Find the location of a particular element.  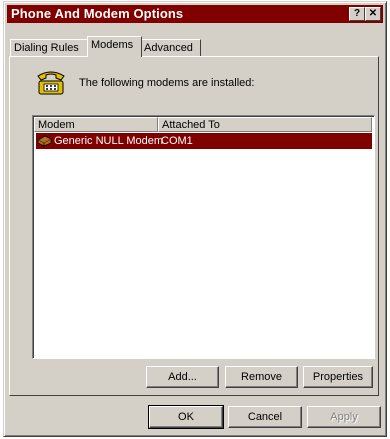

close-button: ✕ is located at coordinates (373, 14).